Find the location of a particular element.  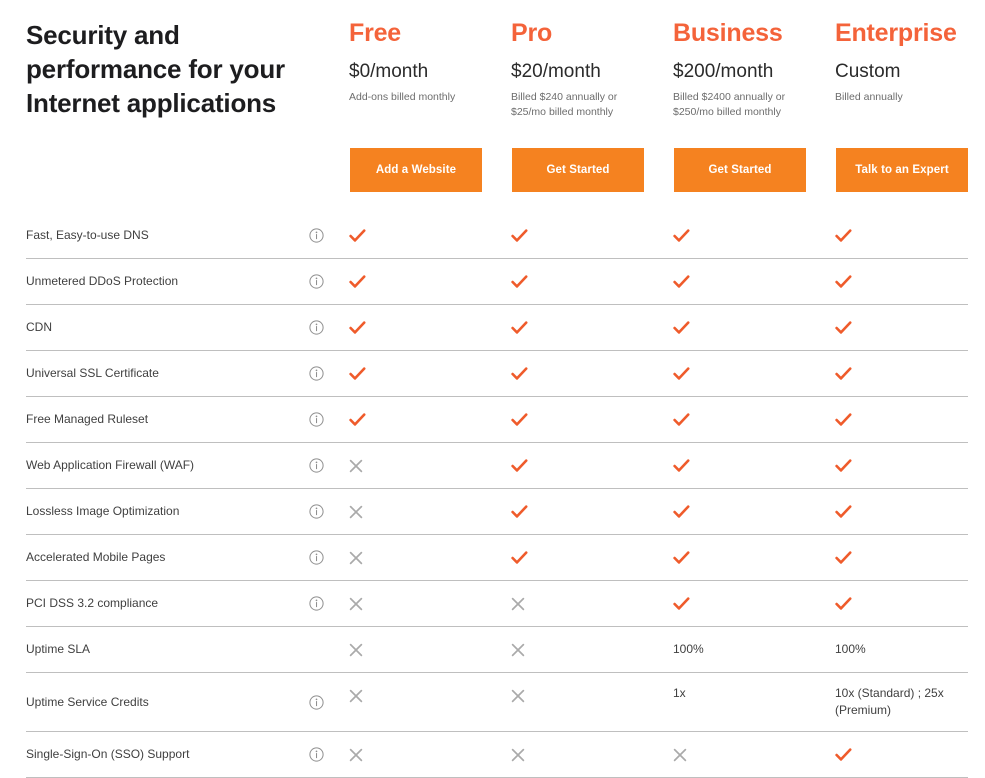

feature-label: Uptime Service Credits is located at coordinates (87, 702).